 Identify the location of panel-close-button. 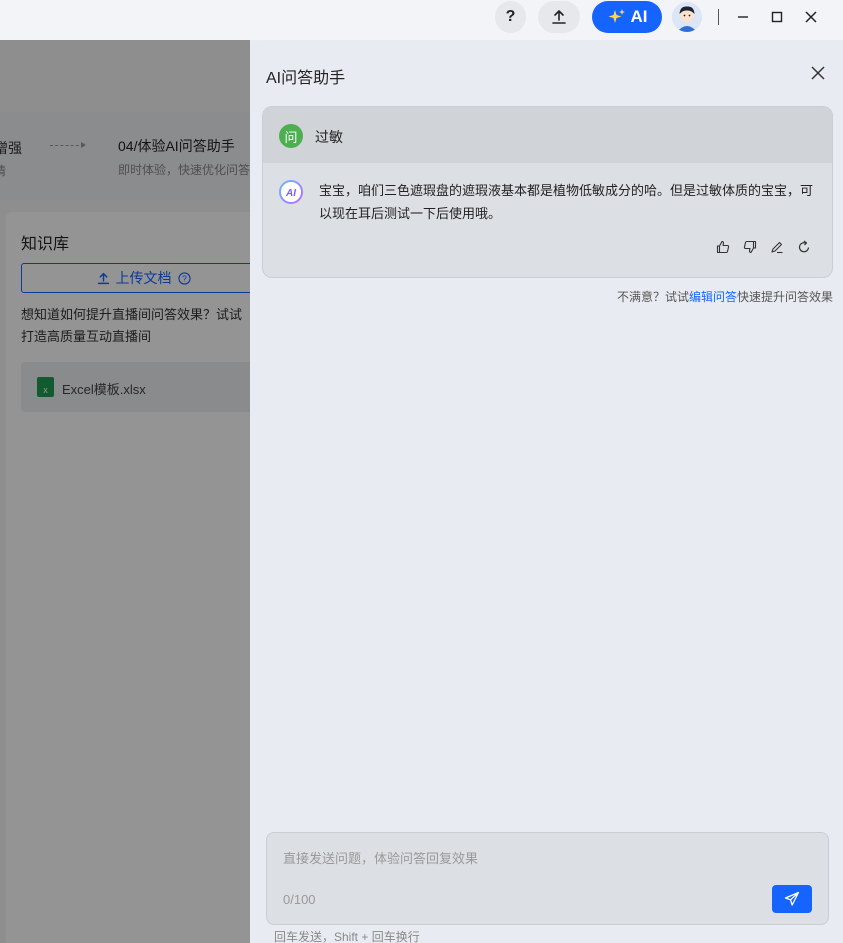
(818, 73).